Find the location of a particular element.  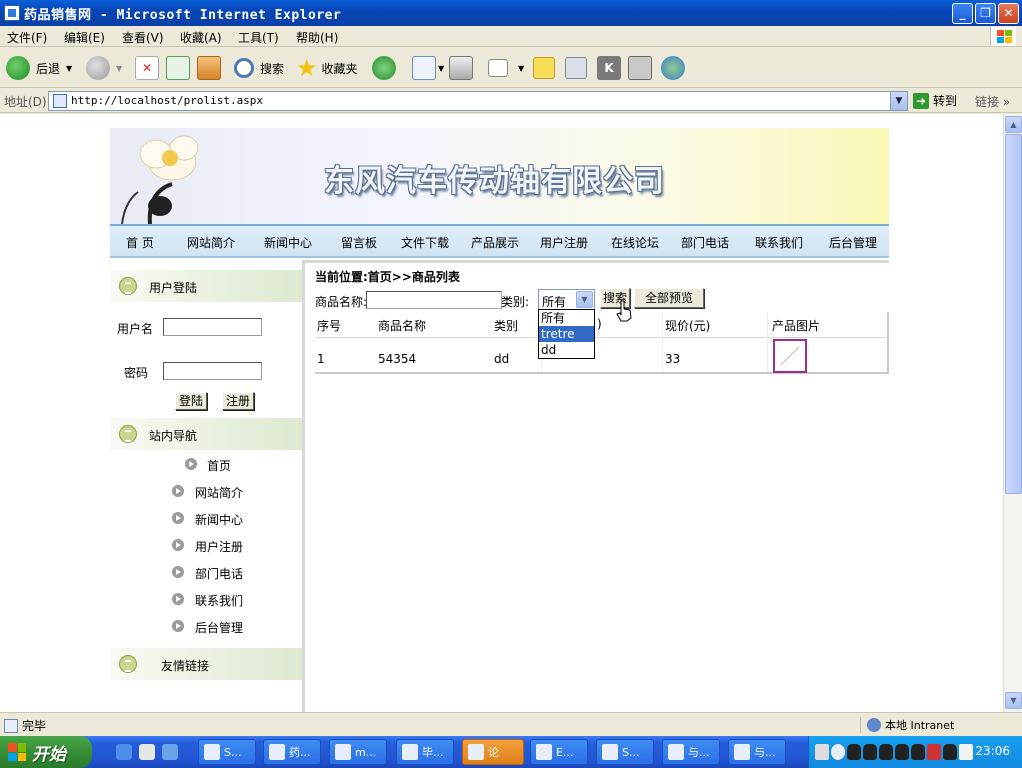

address-url: http://localhost/prolist.aspx is located at coordinates (167, 100).